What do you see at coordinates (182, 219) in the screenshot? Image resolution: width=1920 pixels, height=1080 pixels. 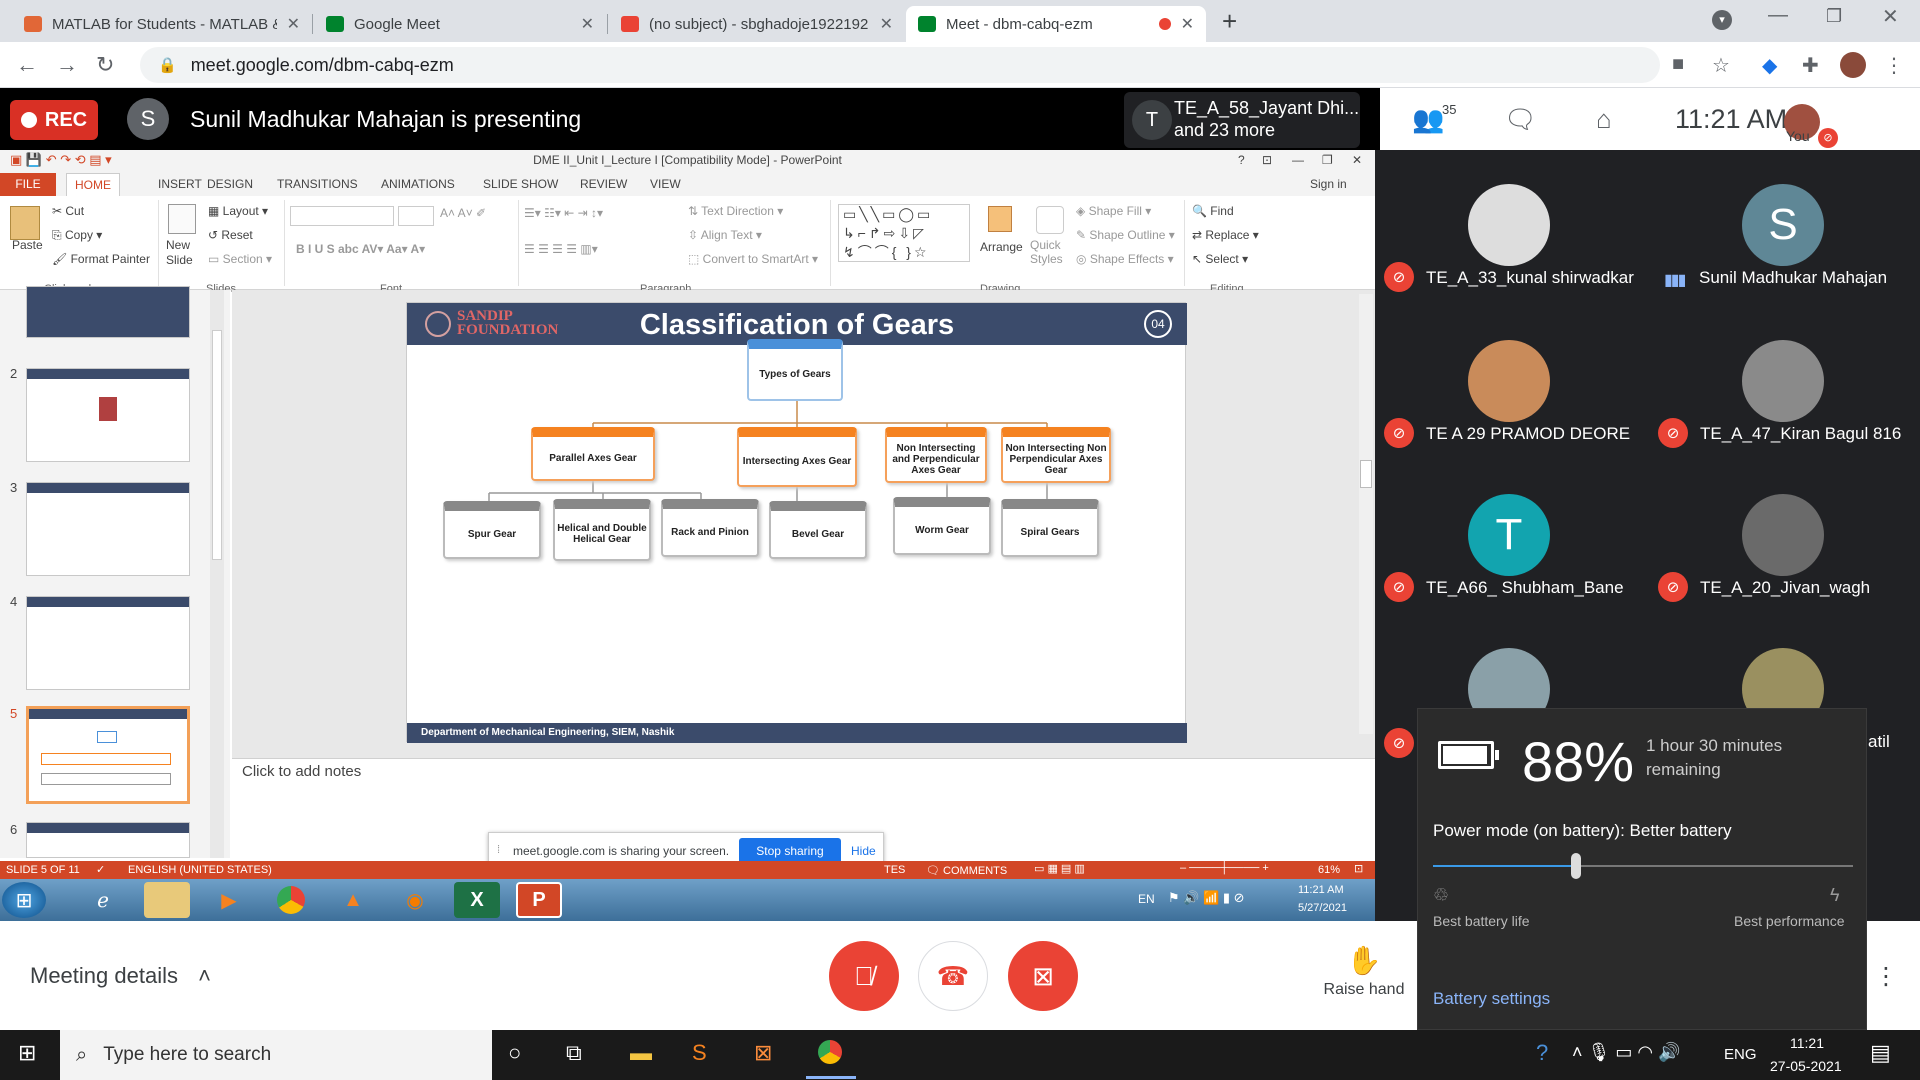 I see `new-slide-icon` at bounding box center [182, 219].